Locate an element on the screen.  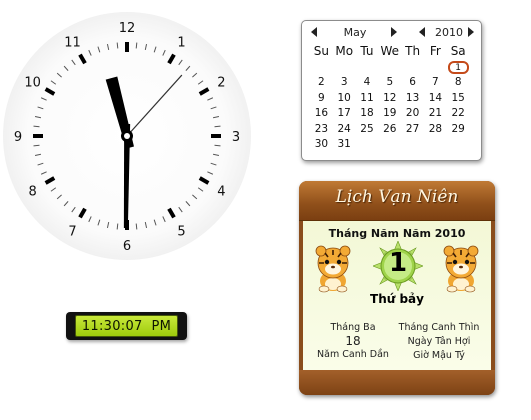
lunar-day: 18 is located at coordinates (353, 341).